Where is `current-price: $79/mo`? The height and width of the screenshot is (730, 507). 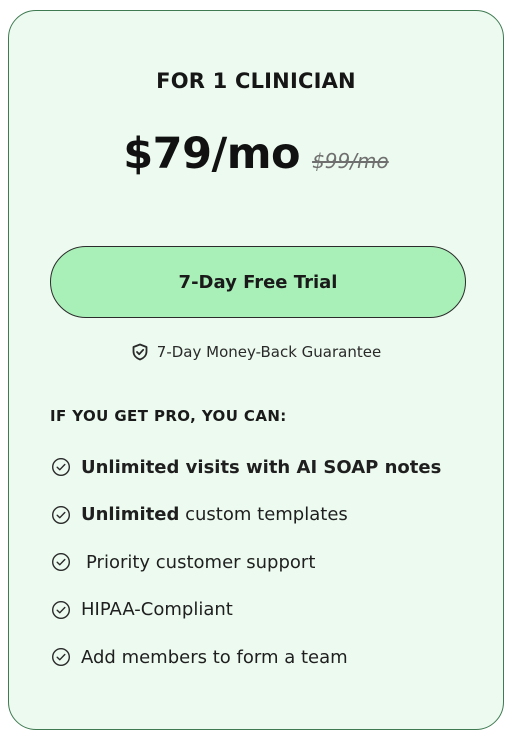
current-price: $79/mo is located at coordinates (212, 154).